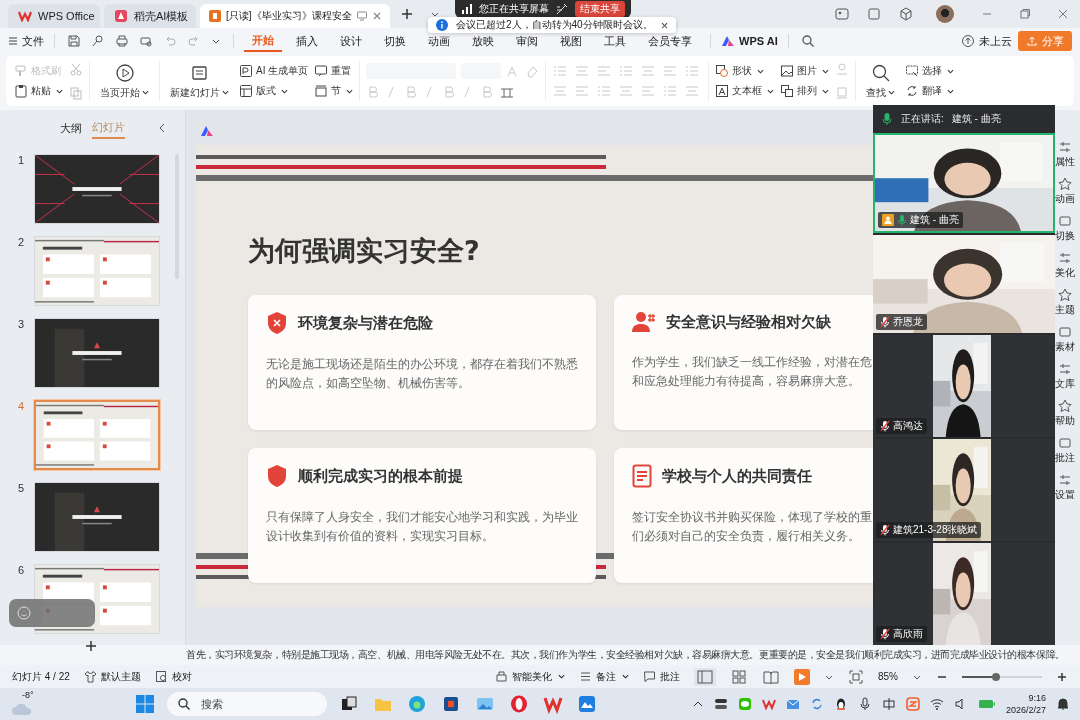 The image size is (1080, 720). I want to click on textbox-button: 文本框, so click(745, 91).